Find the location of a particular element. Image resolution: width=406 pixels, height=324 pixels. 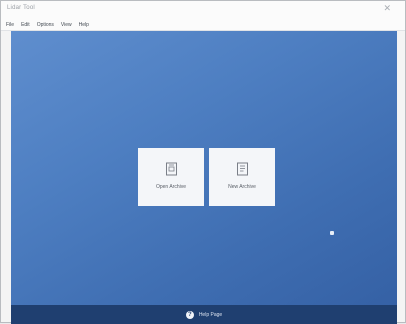

new-archive-label: New Archive is located at coordinates (242, 187).